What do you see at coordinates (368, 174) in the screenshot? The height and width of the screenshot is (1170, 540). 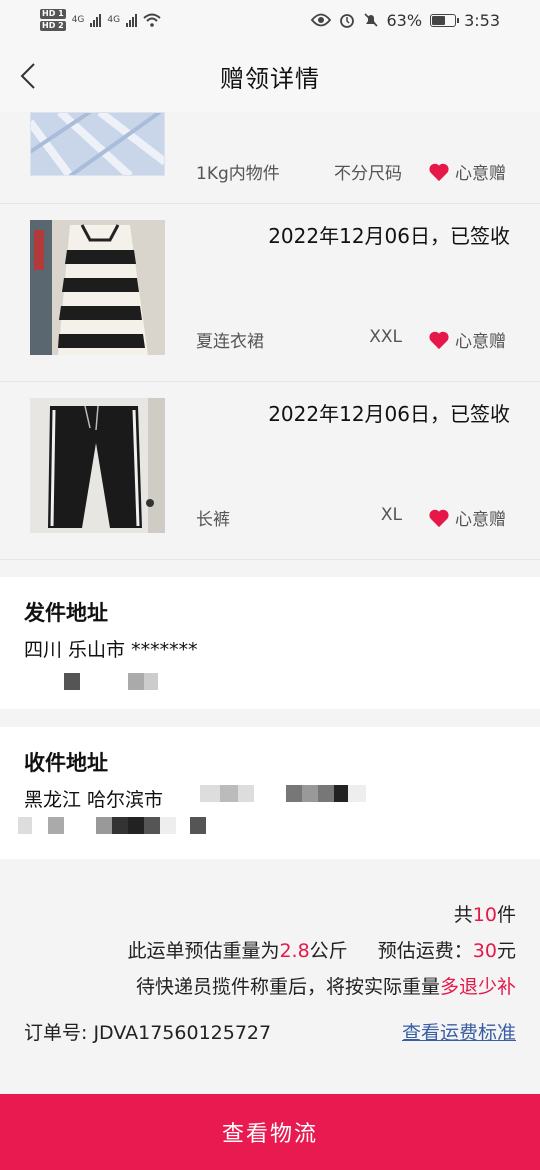 I see `item-size: 不分尺码` at bounding box center [368, 174].